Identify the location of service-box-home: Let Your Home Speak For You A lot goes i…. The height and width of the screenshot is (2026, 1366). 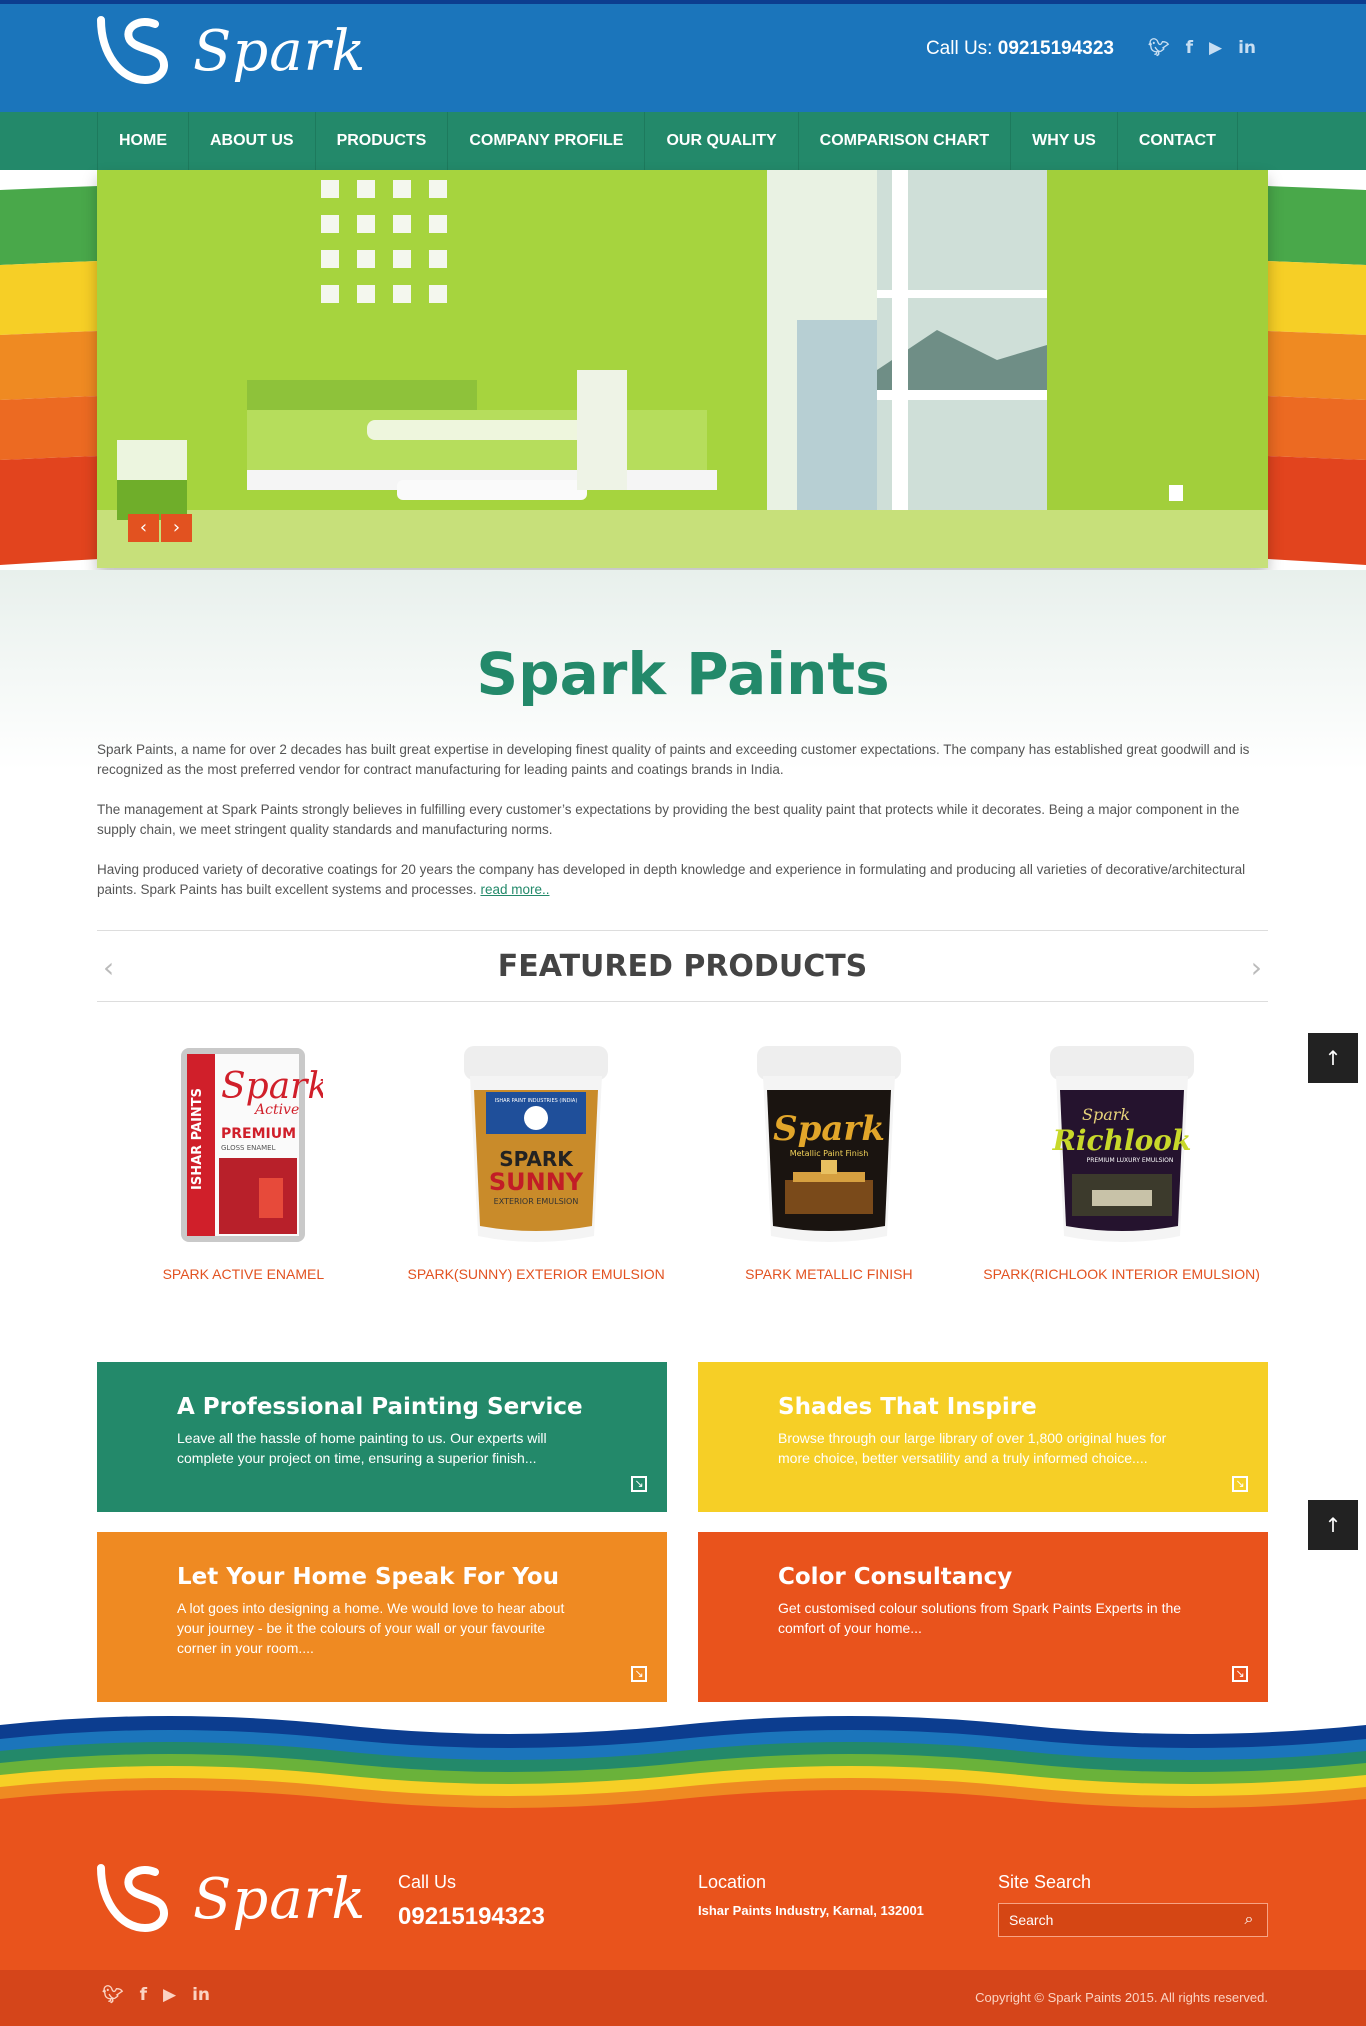
(382, 1617).